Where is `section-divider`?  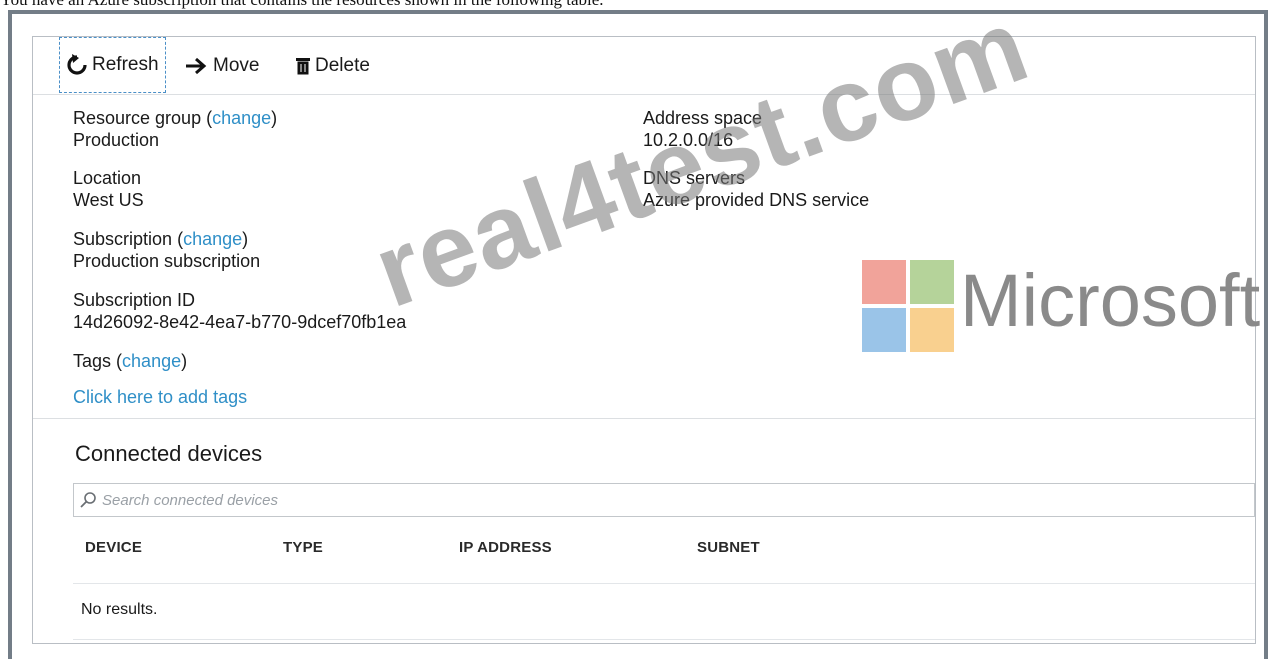
section-divider is located at coordinates (644, 418).